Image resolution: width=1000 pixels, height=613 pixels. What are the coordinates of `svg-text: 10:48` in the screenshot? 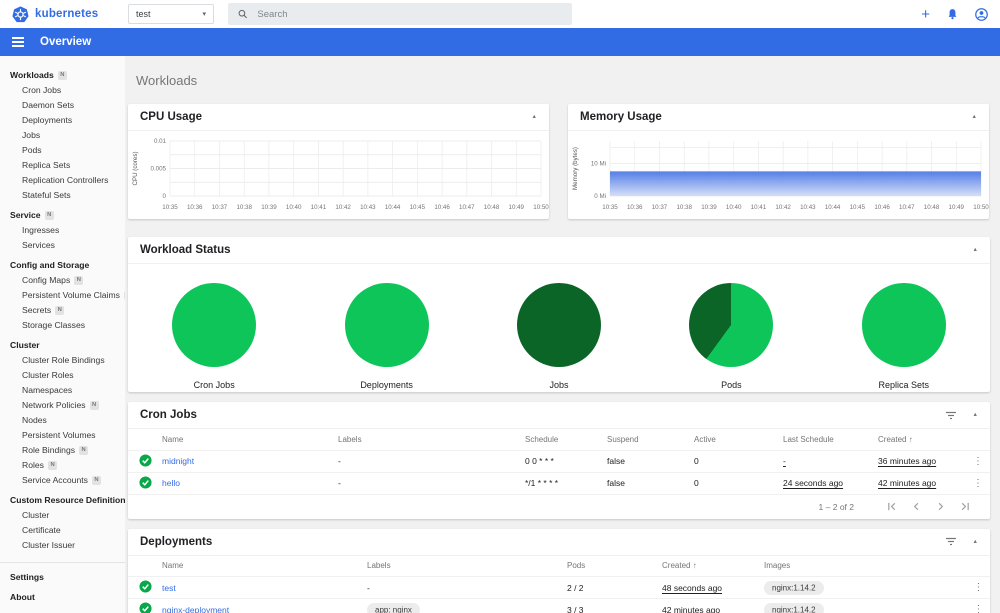 It's located at (492, 207).